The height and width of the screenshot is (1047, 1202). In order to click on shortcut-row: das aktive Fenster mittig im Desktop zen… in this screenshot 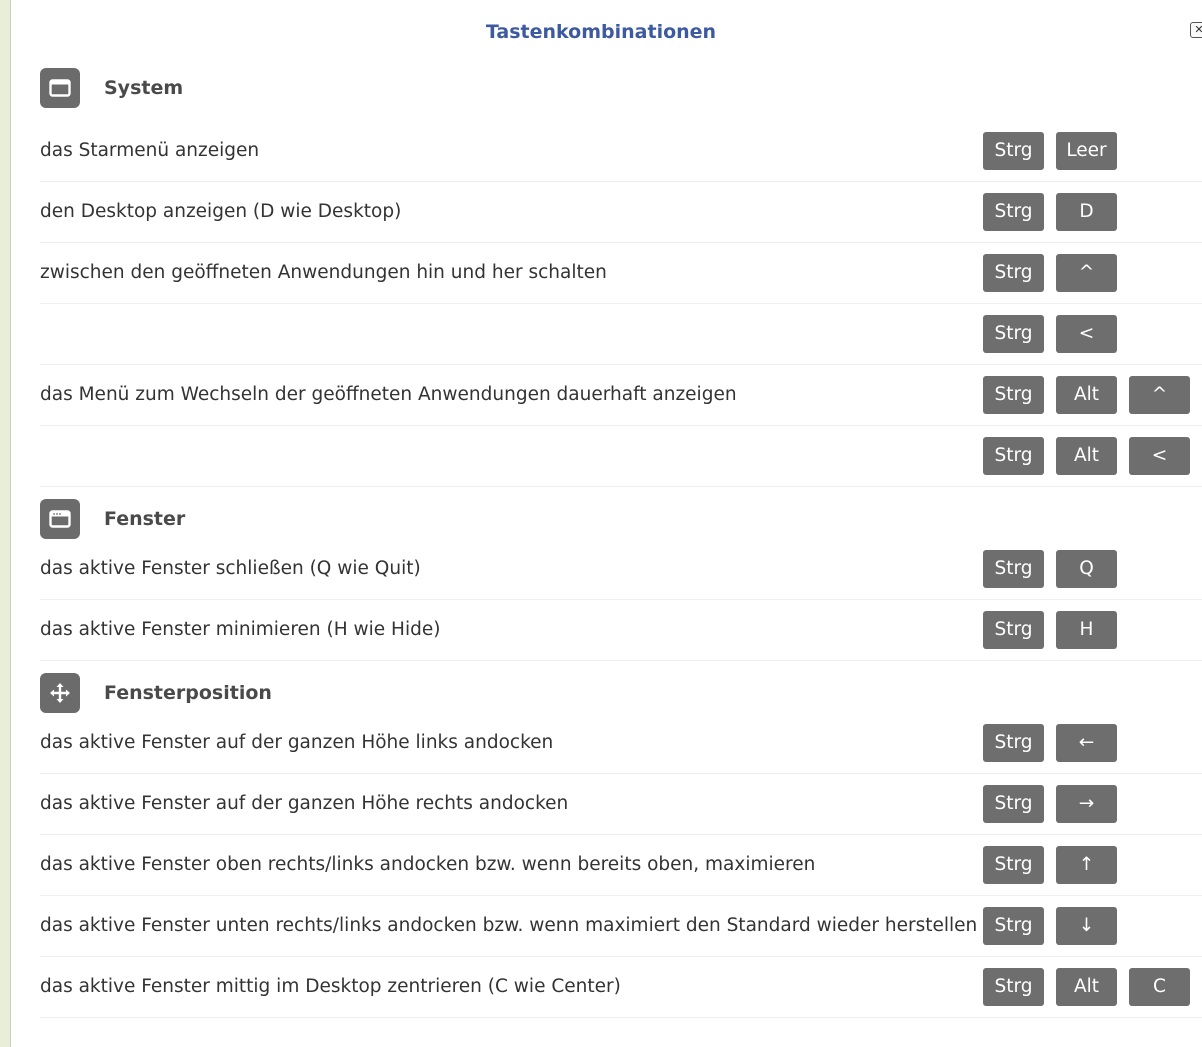, I will do `click(621, 987)`.